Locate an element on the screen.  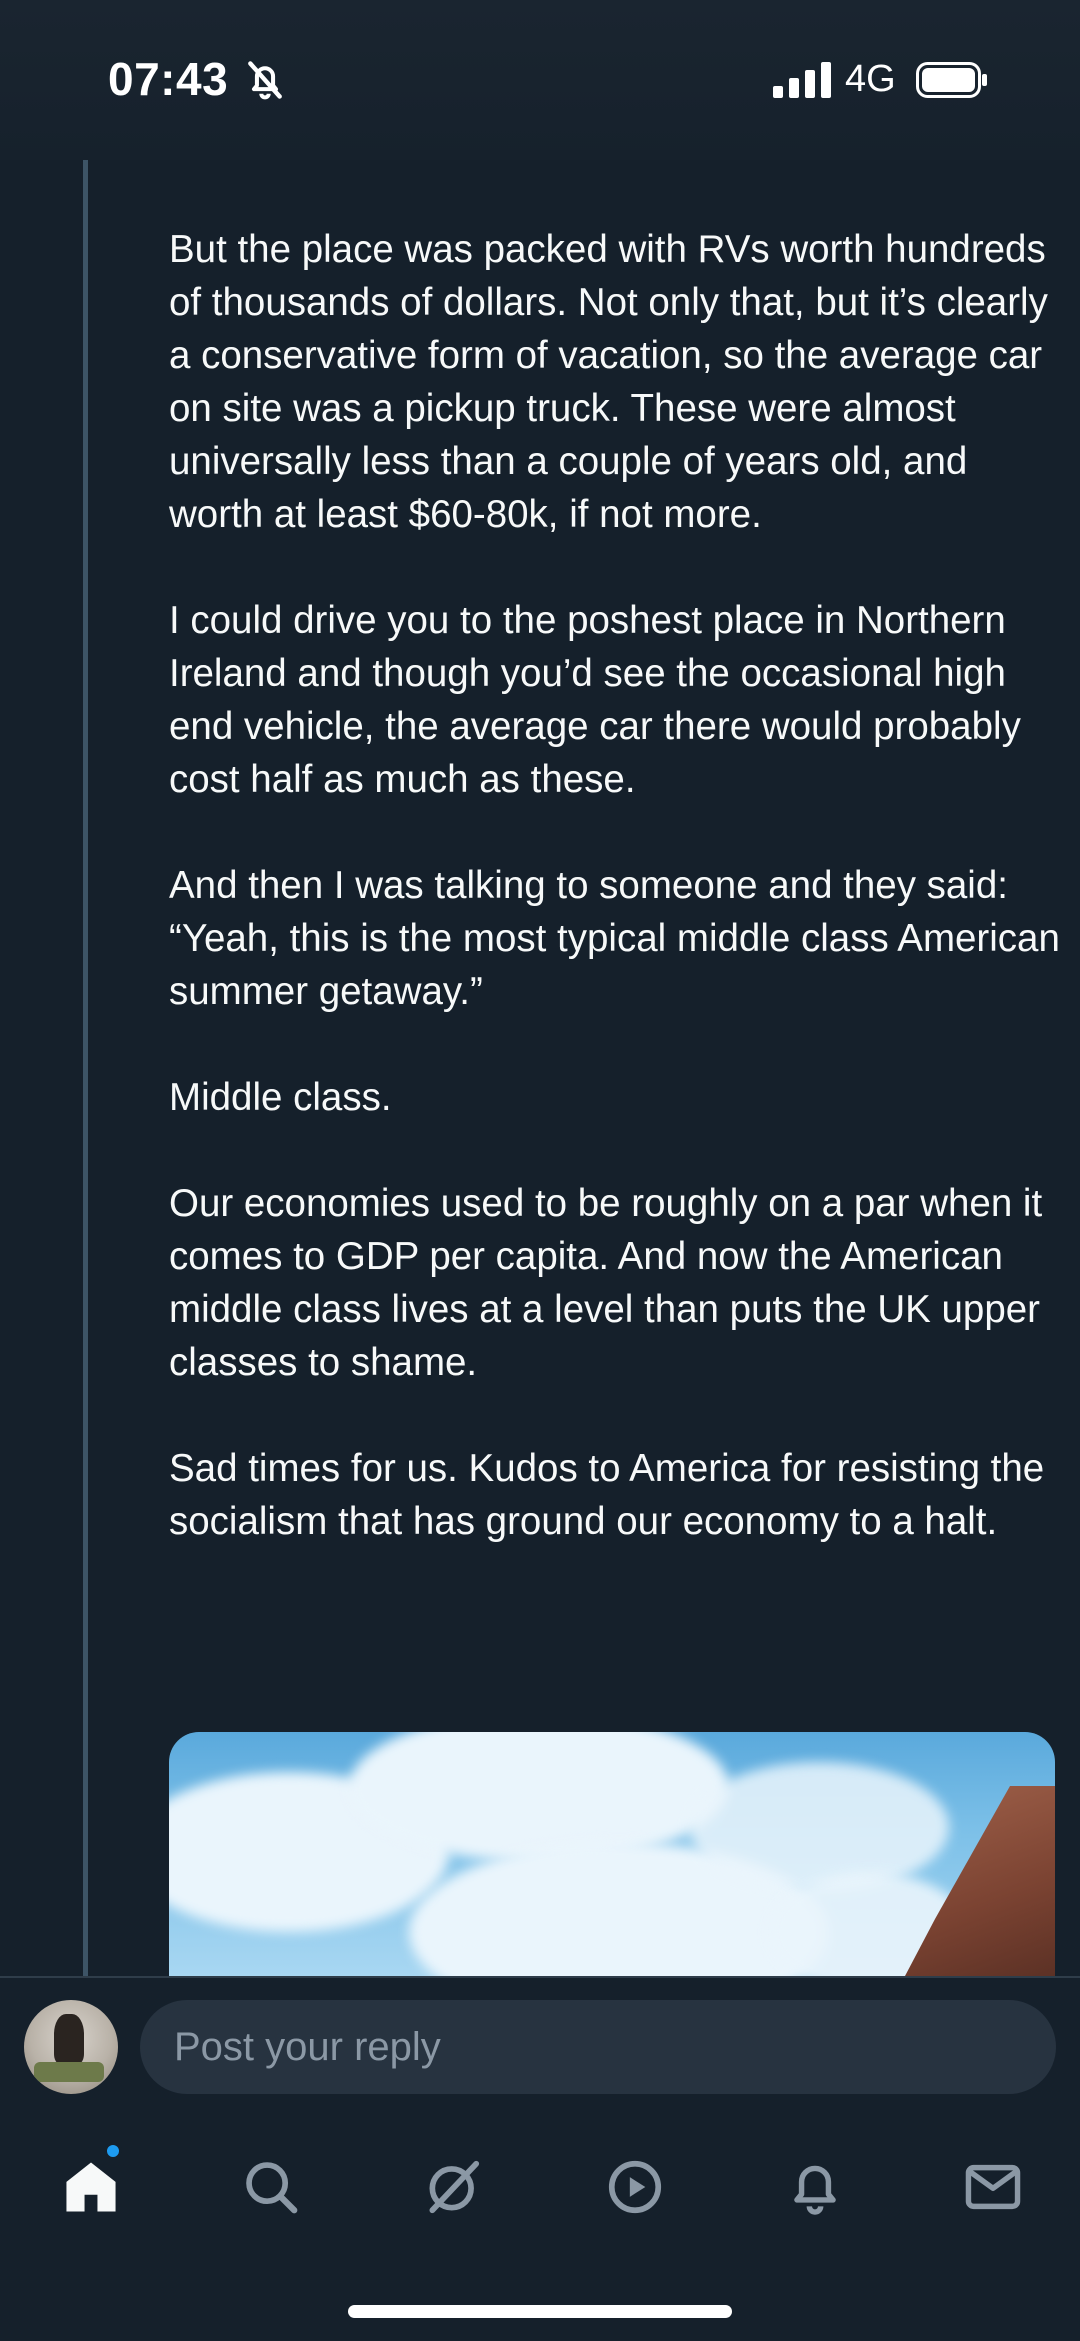
tab-home is located at coordinates (91, 2187).